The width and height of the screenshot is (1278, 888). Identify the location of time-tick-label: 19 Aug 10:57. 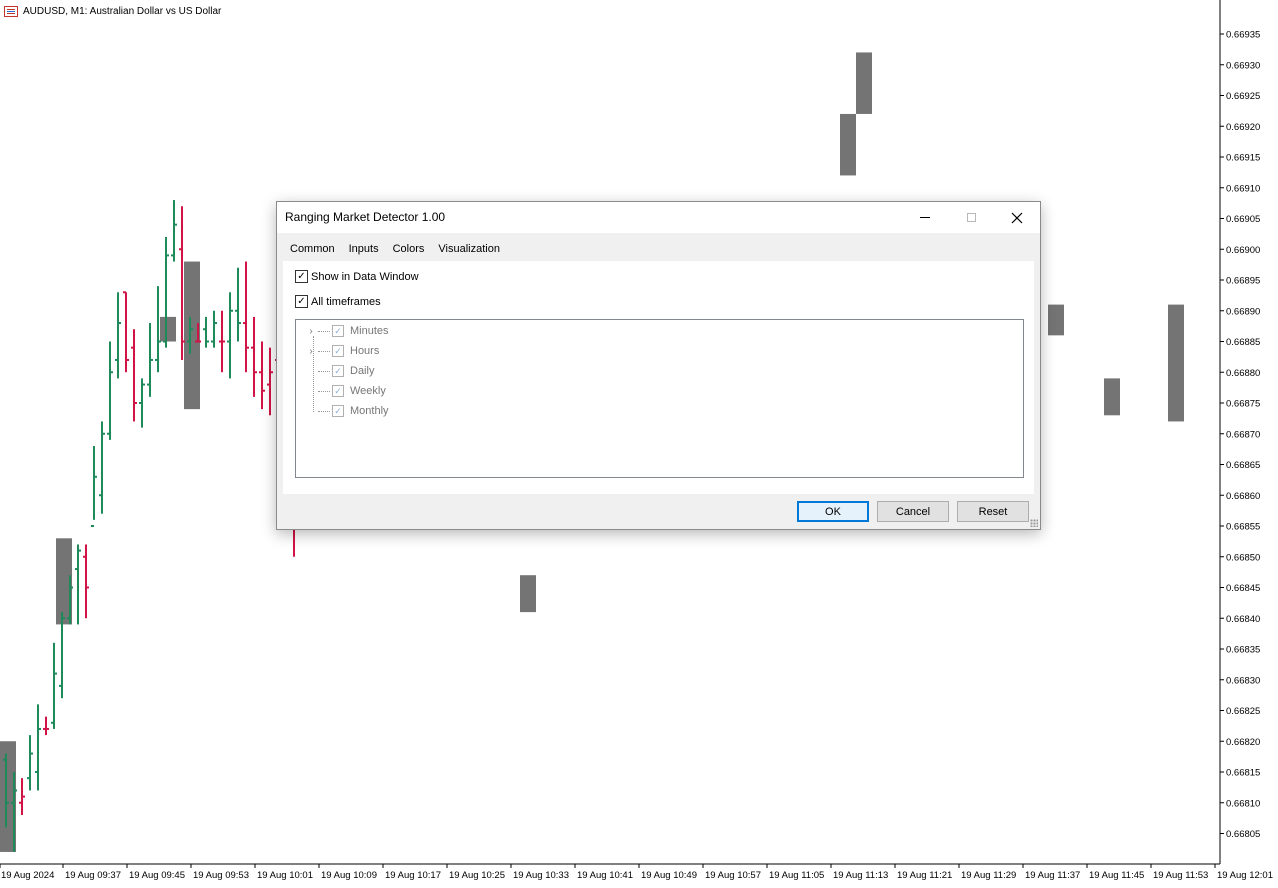
(733, 875).